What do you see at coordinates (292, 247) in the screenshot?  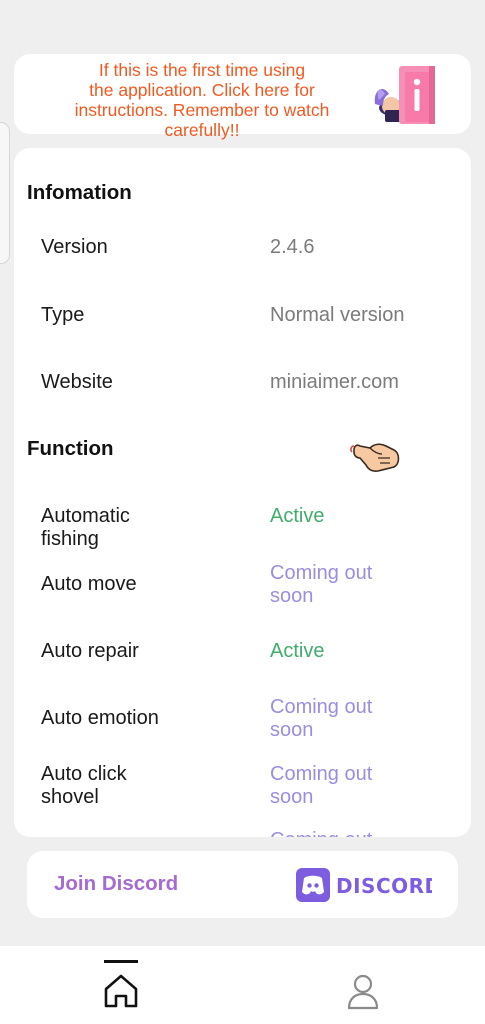 I see `version-value: 2.4.6` at bounding box center [292, 247].